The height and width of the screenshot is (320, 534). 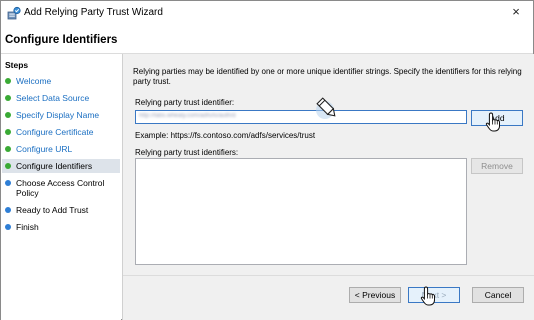 What do you see at coordinates (375, 295) in the screenshot?
I see `previous-button: < Previous` at bounding box center [375, 295].